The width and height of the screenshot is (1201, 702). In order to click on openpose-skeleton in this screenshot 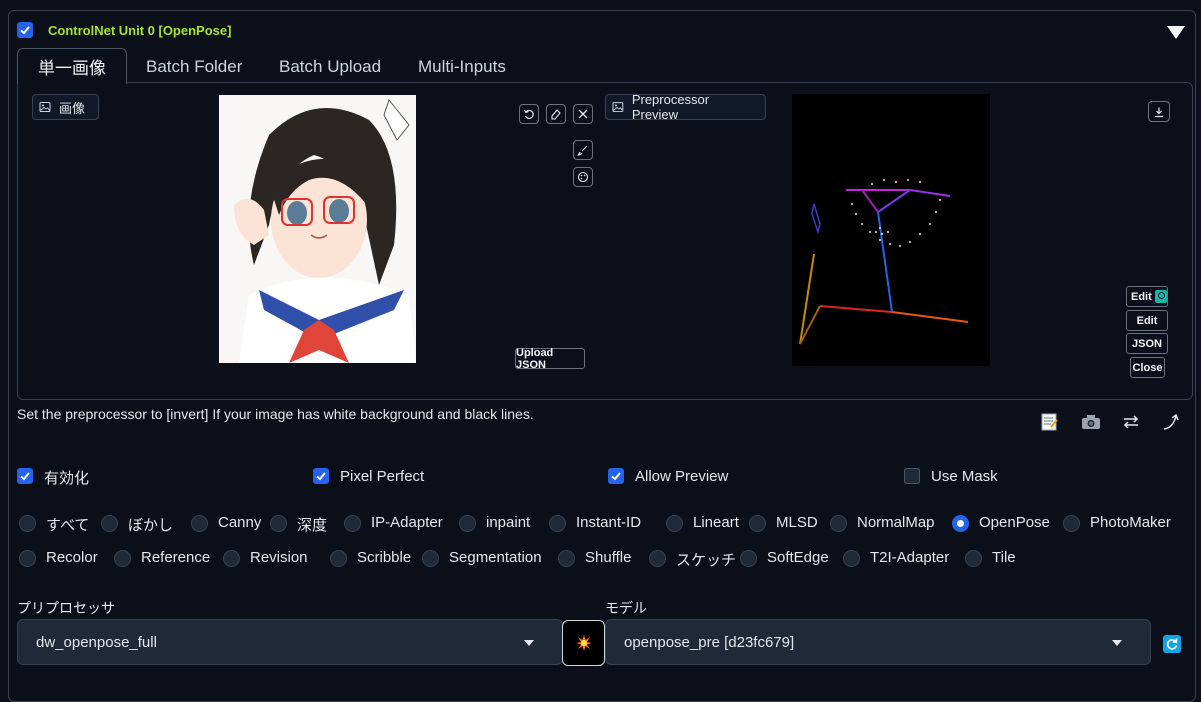, I will do `click(884, 262)`.